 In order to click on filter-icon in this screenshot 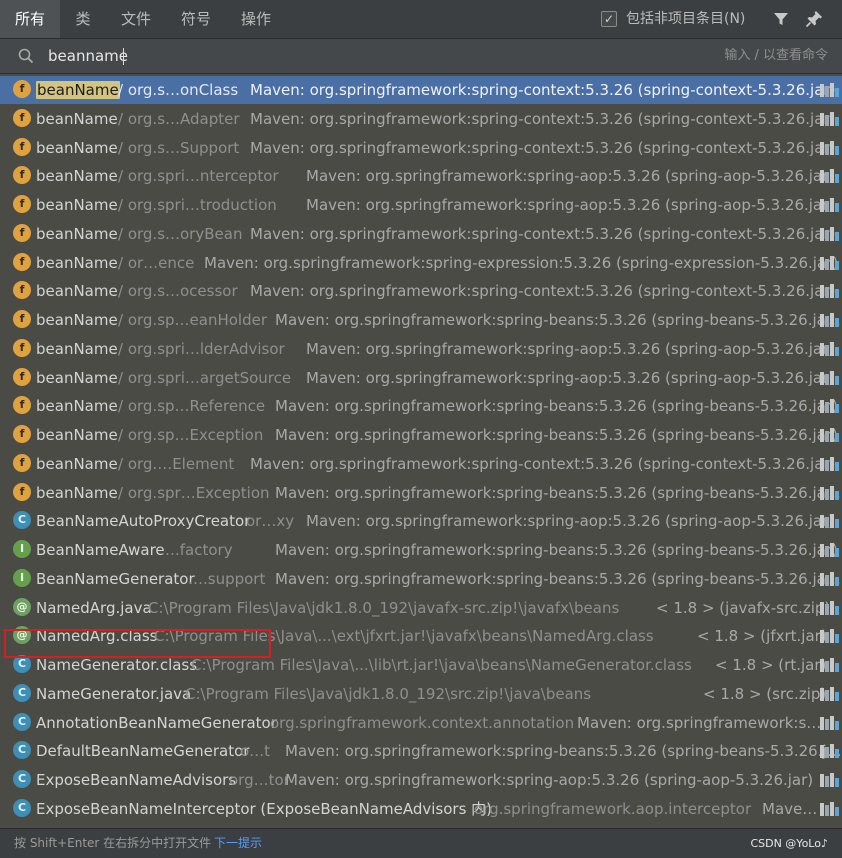, I will do `click(781, 19)`.